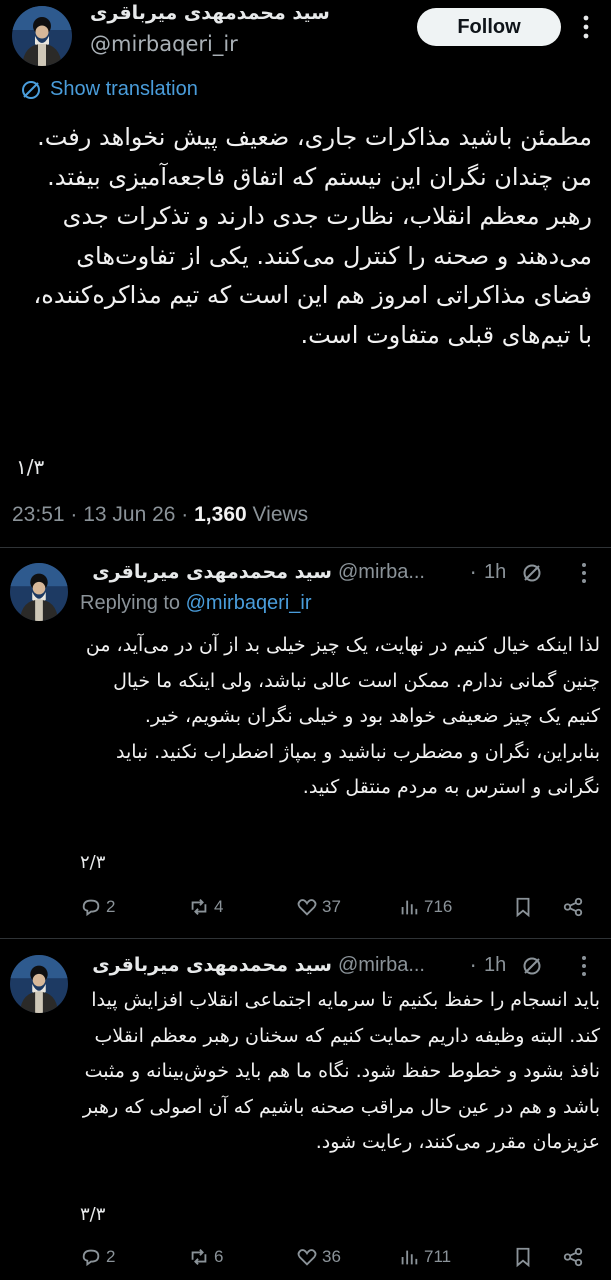 This screenshot has width=611, height=1280. I want to click on views-label: Views, so click(277, 514).